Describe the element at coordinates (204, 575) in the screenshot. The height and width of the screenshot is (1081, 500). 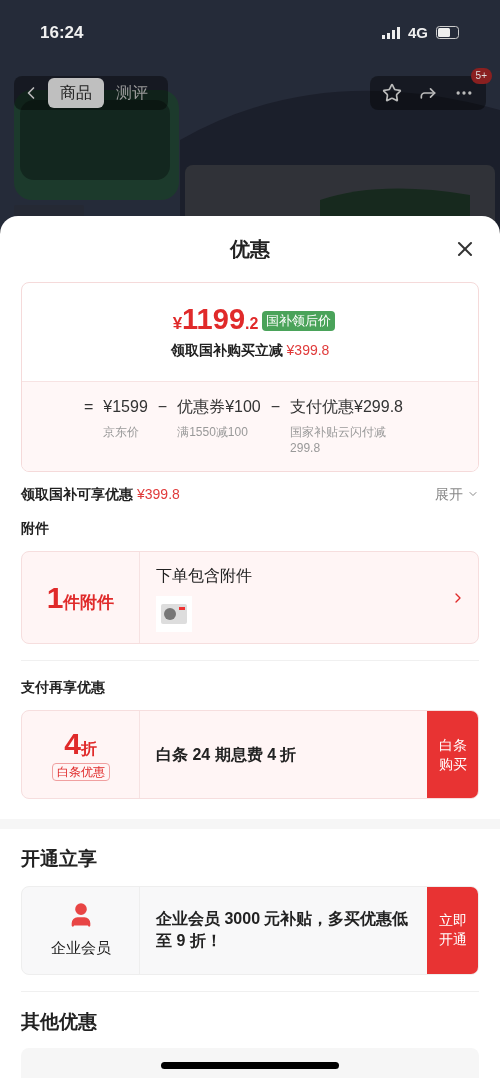
I see `offer-text: 下单包含附件` at that location.